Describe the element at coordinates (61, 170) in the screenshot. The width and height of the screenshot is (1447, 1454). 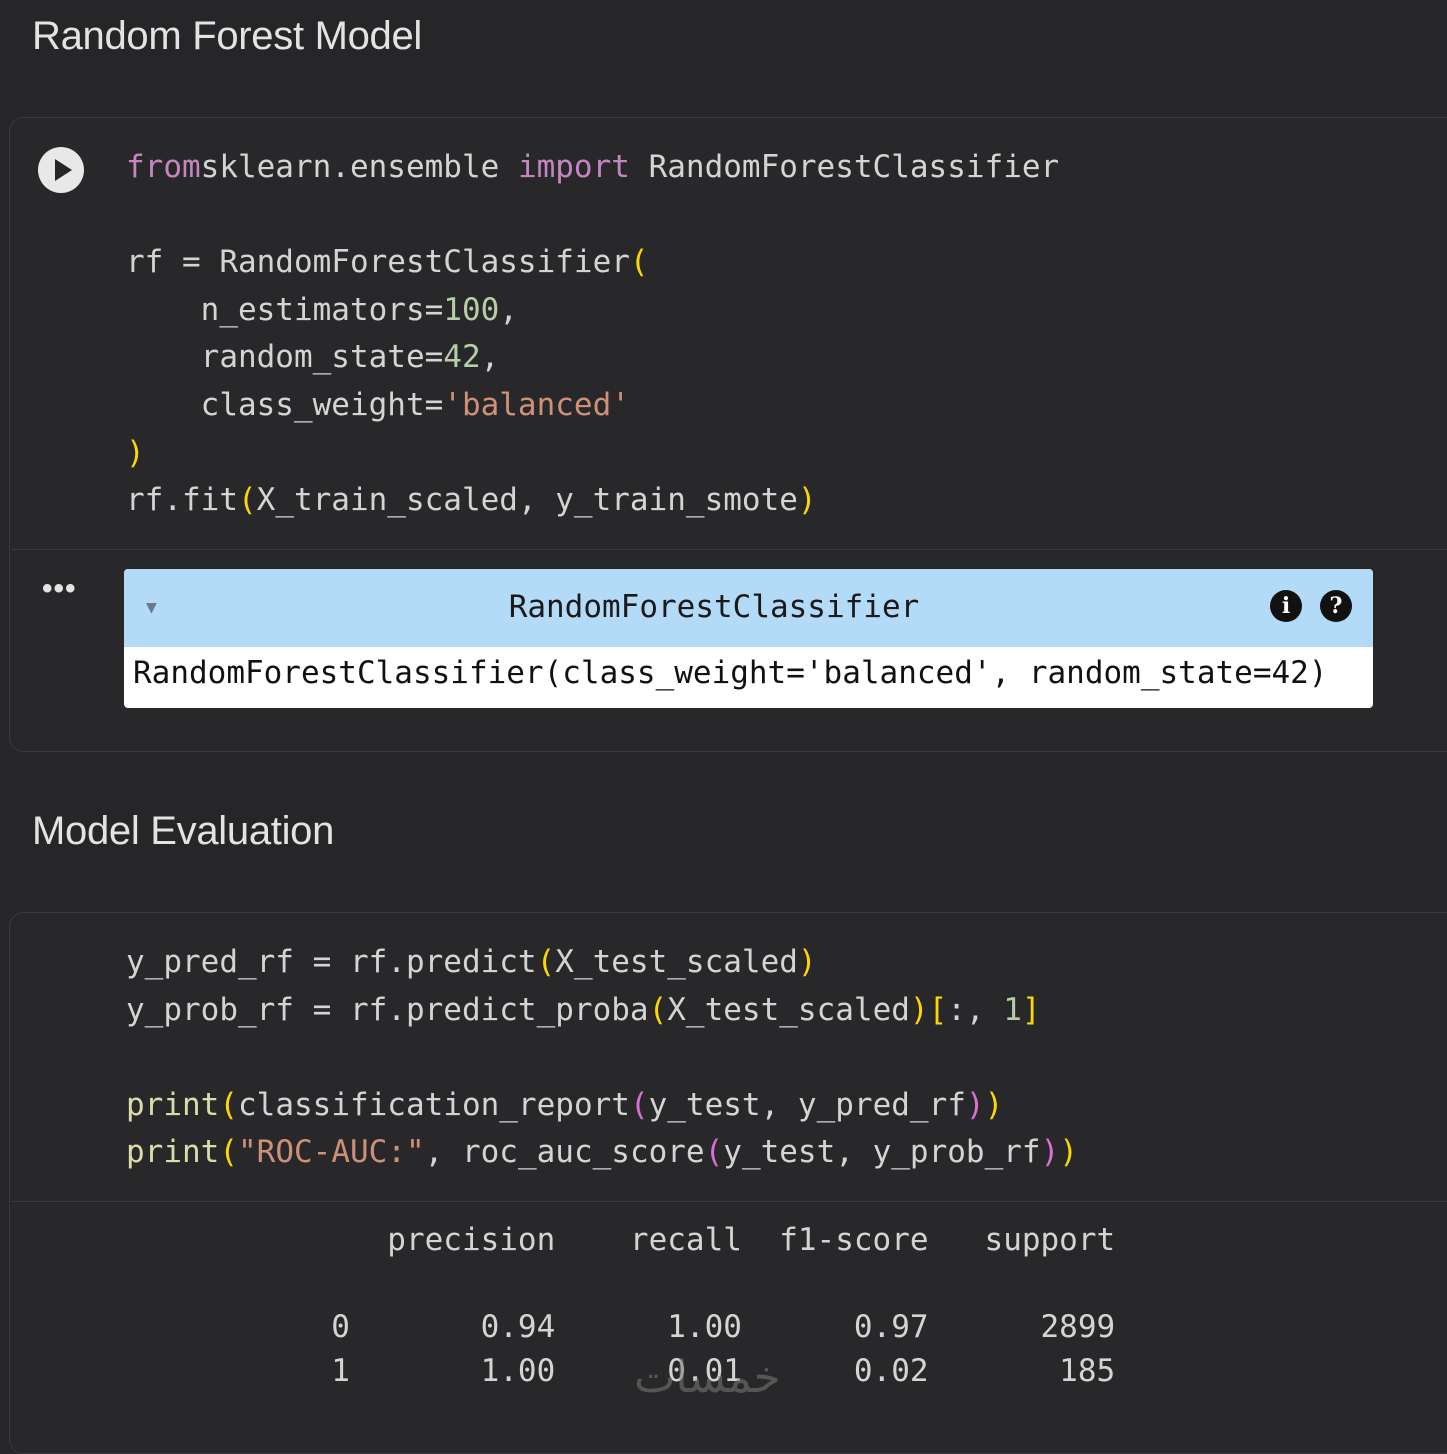
I see `run-cell-button` at that location.